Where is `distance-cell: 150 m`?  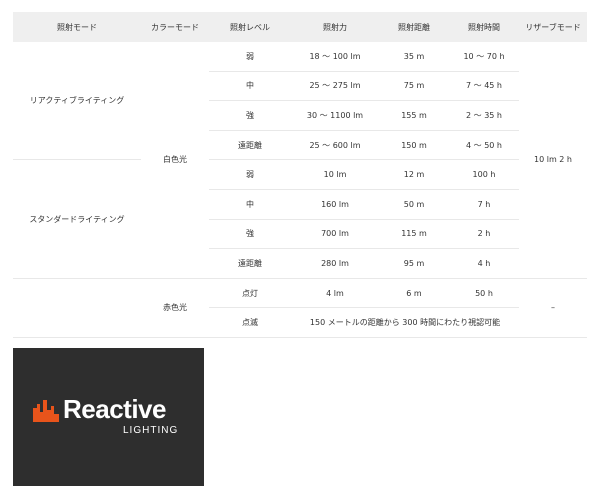 distance-cell: 150 m is located at coordinates (414, 145).